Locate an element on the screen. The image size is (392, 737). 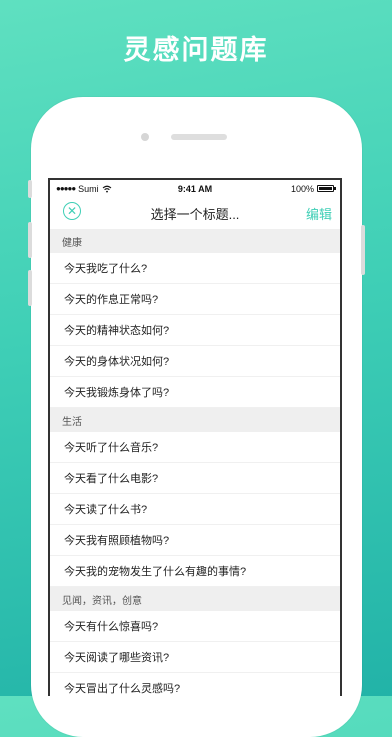
list-item: 今天阅读了哪些资讯? is located at coordinates (195, 657).